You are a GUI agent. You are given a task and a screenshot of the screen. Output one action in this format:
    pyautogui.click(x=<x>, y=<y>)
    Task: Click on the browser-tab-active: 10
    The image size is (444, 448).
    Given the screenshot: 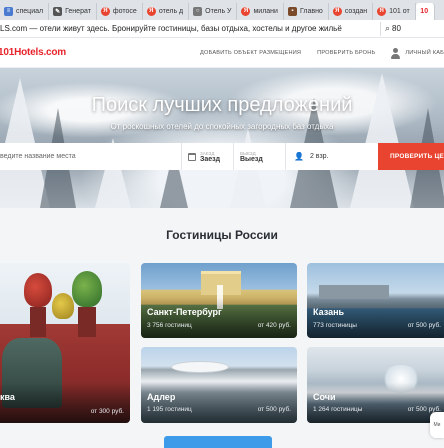 What is the action you would take?
    pyautogui.click(x=425, y=11)
    